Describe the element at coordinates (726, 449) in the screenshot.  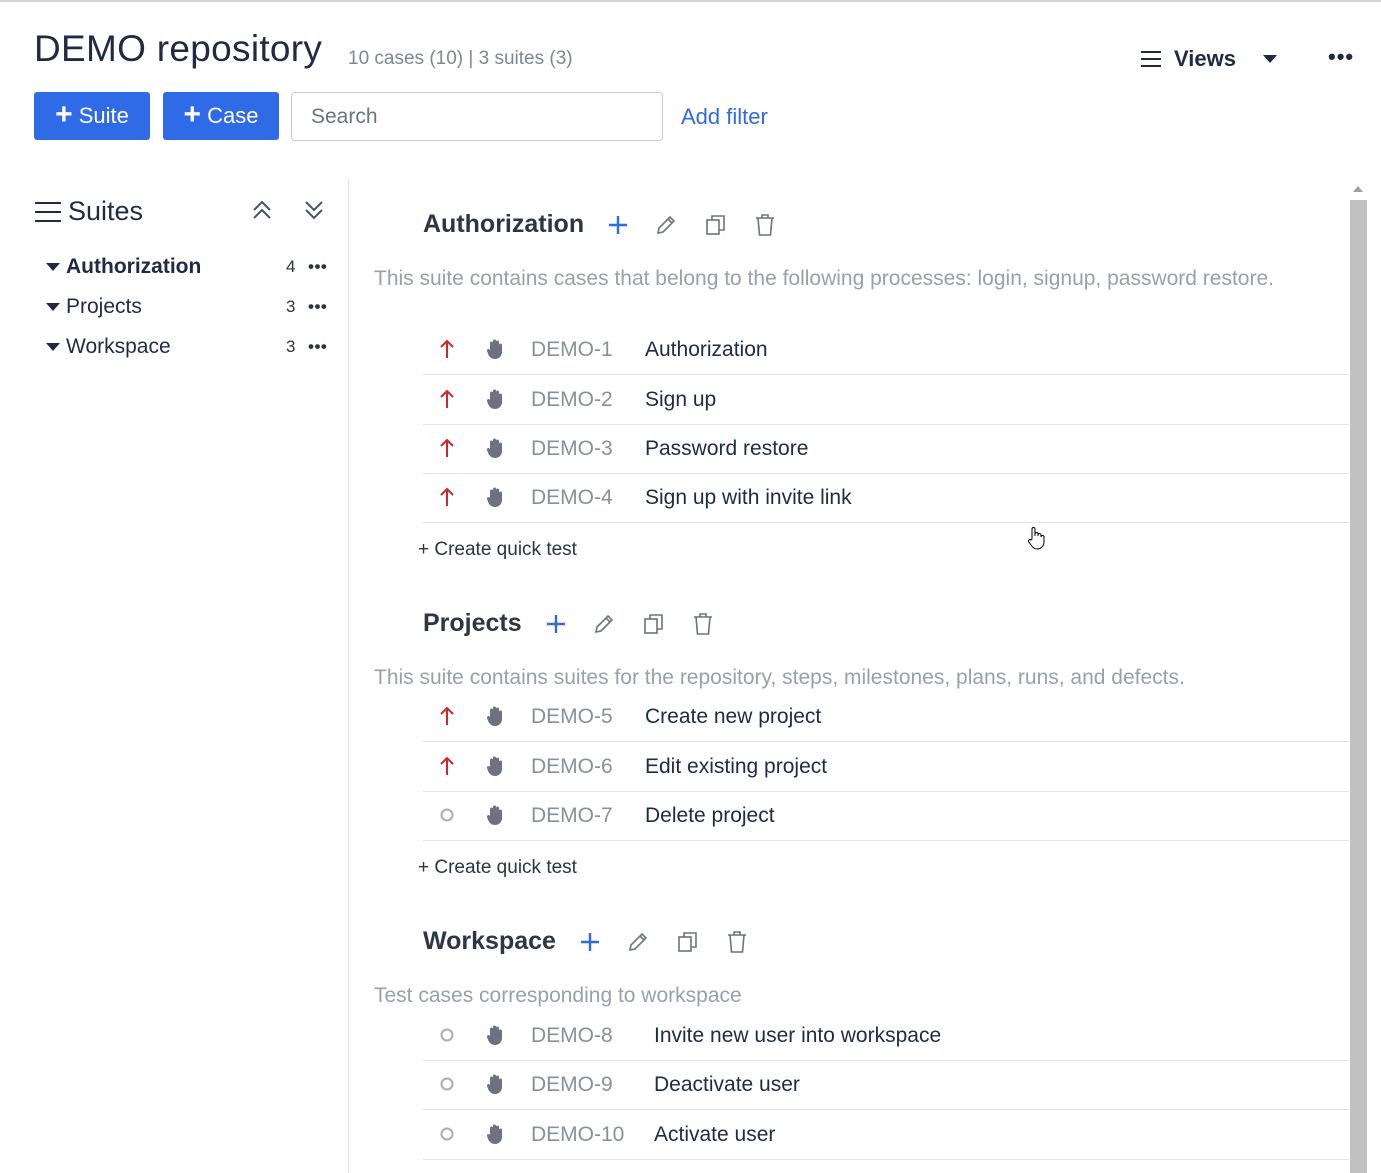
I see `case-title: Password restore` at that location.